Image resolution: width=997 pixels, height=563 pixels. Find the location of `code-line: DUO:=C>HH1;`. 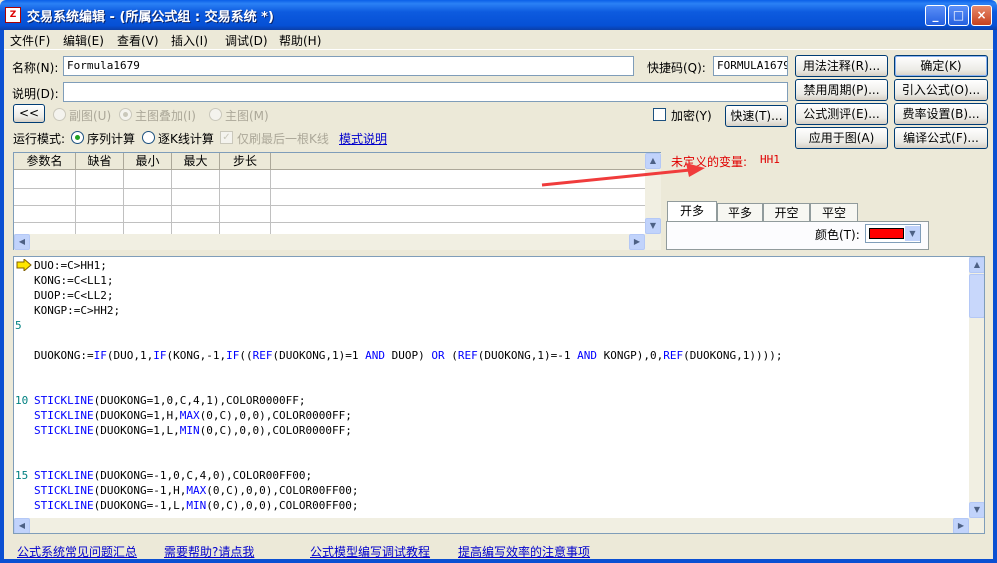

code-line: DUO:=C>HH1; is located at coordinates (70, 266).